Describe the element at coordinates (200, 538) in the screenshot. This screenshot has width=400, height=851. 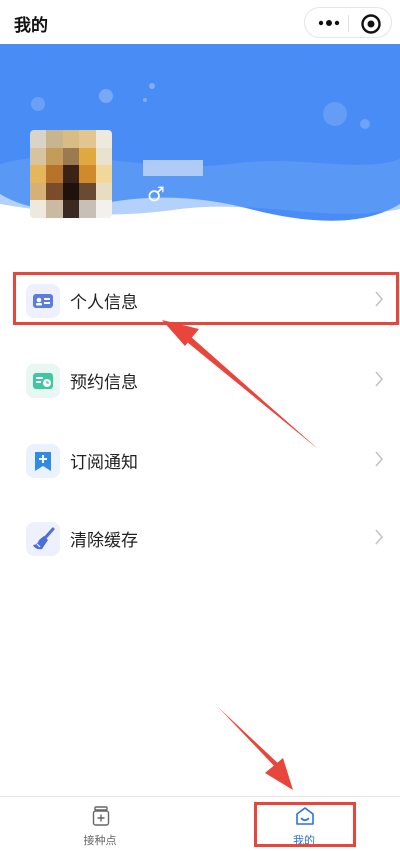
I see `menu-item-clear-cache: 清除缓存` at that location.